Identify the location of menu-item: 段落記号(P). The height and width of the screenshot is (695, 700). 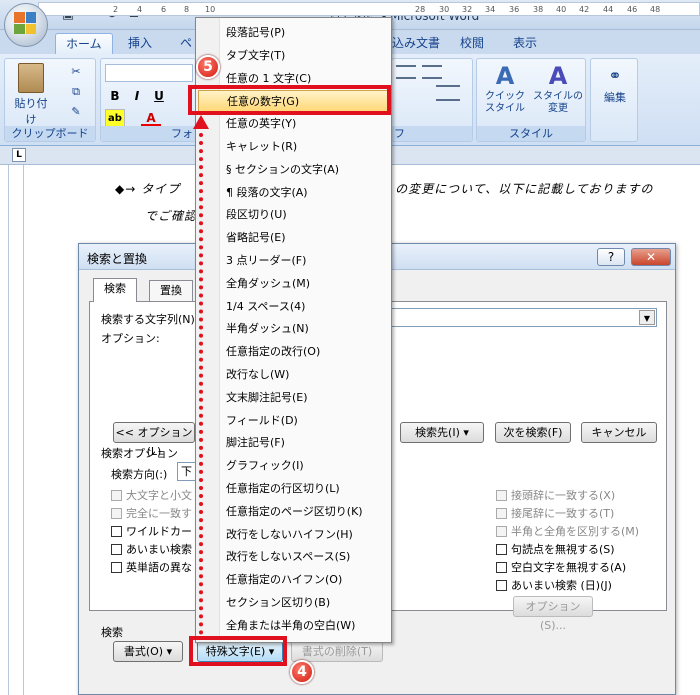
(293, 33).